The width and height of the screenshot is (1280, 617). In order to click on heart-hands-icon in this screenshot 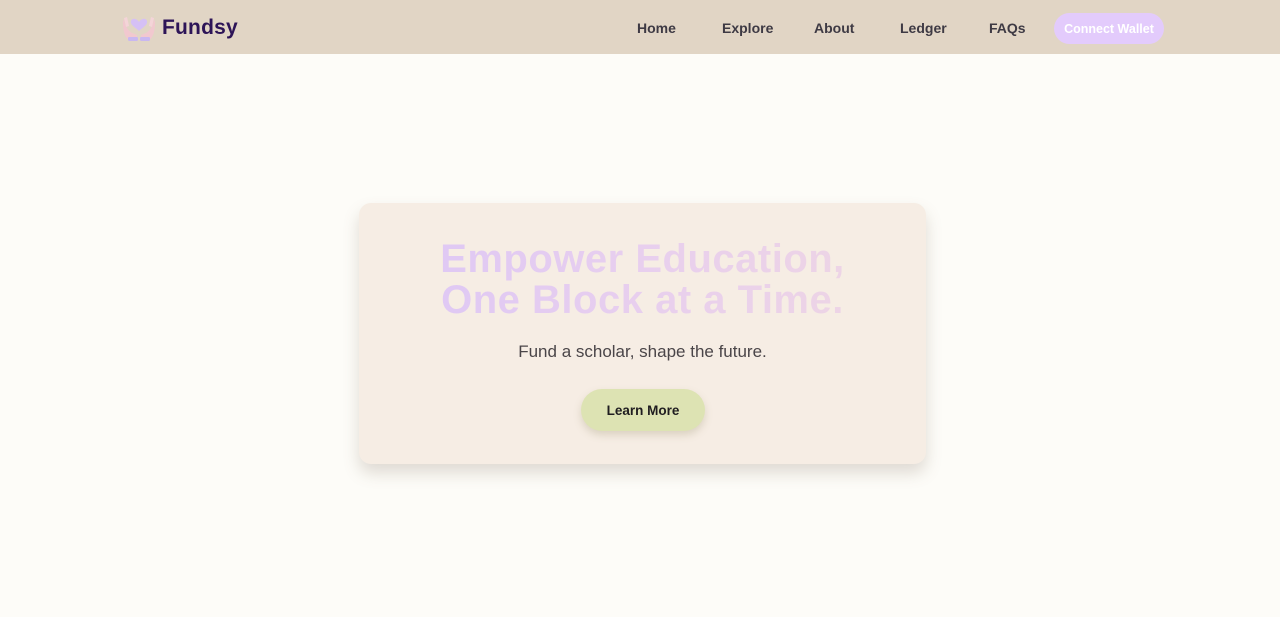, I will do `click(139, 28)`.